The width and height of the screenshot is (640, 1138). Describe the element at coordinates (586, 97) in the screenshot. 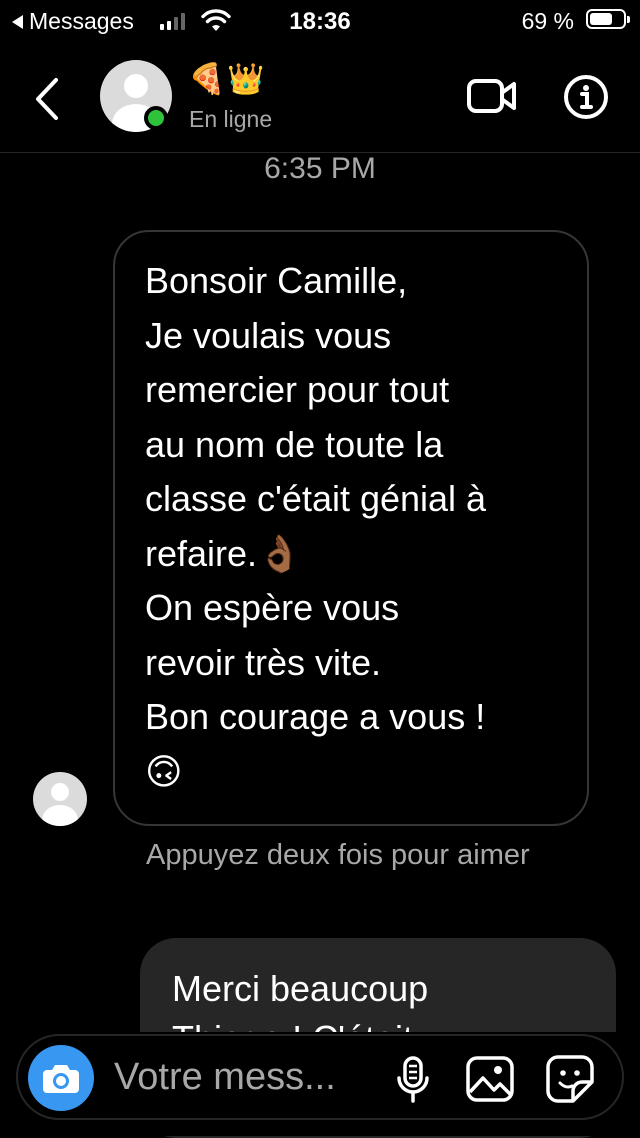

I see `info-icon` at that location.